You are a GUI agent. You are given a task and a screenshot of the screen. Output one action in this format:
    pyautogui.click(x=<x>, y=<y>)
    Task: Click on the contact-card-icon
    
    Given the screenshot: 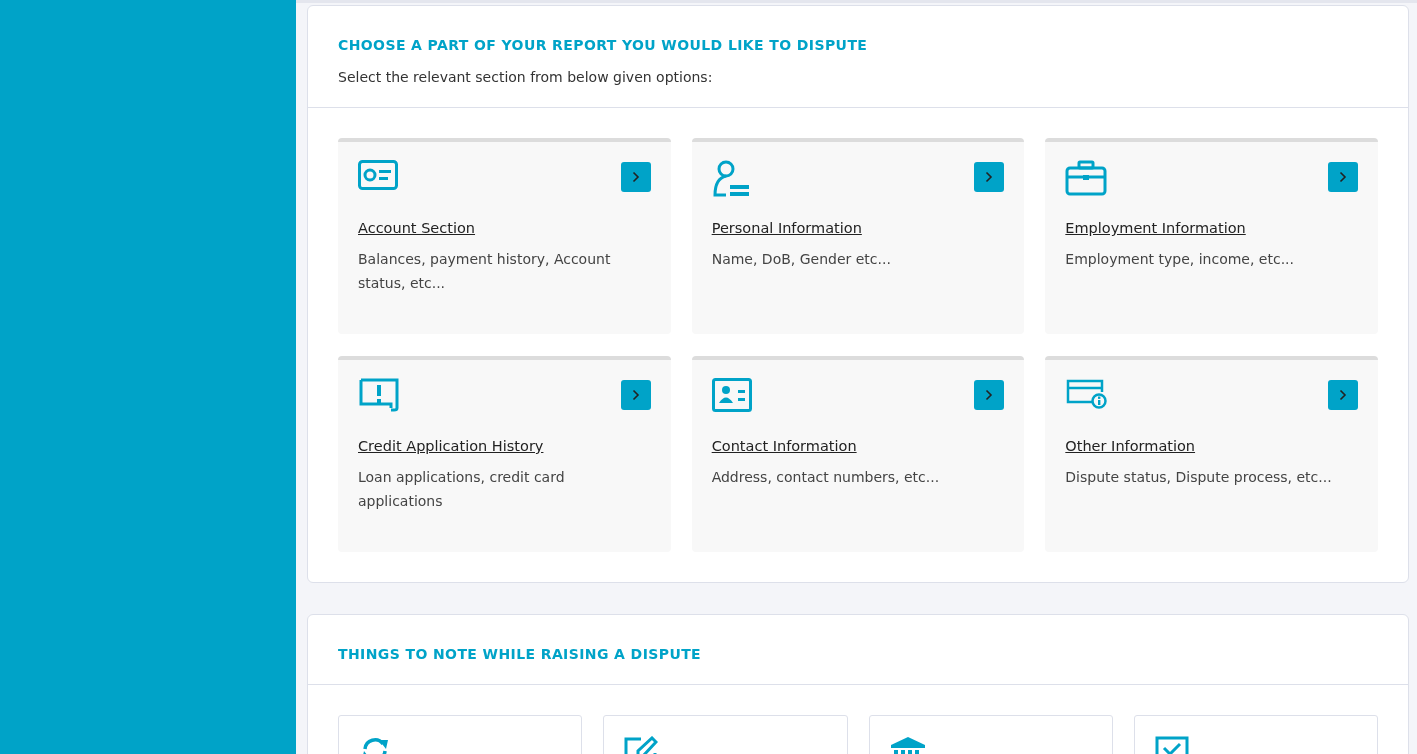 What is the action you would take?
    pyautogui.click(x=731, y=395)
    